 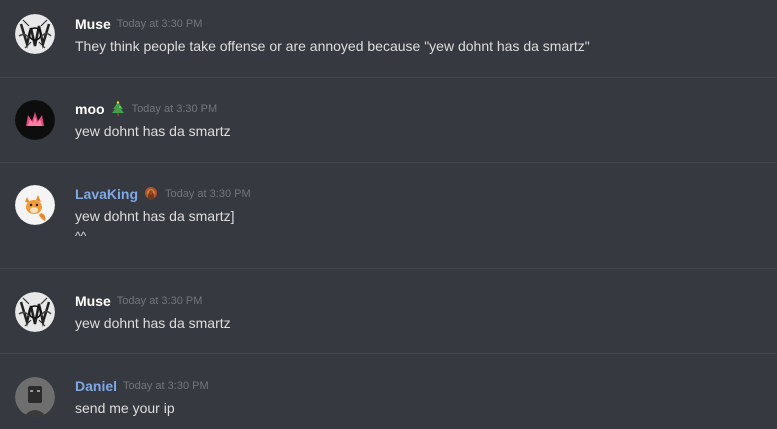 I want to click on message-content: send me your ip, so click(x=125, y=408).